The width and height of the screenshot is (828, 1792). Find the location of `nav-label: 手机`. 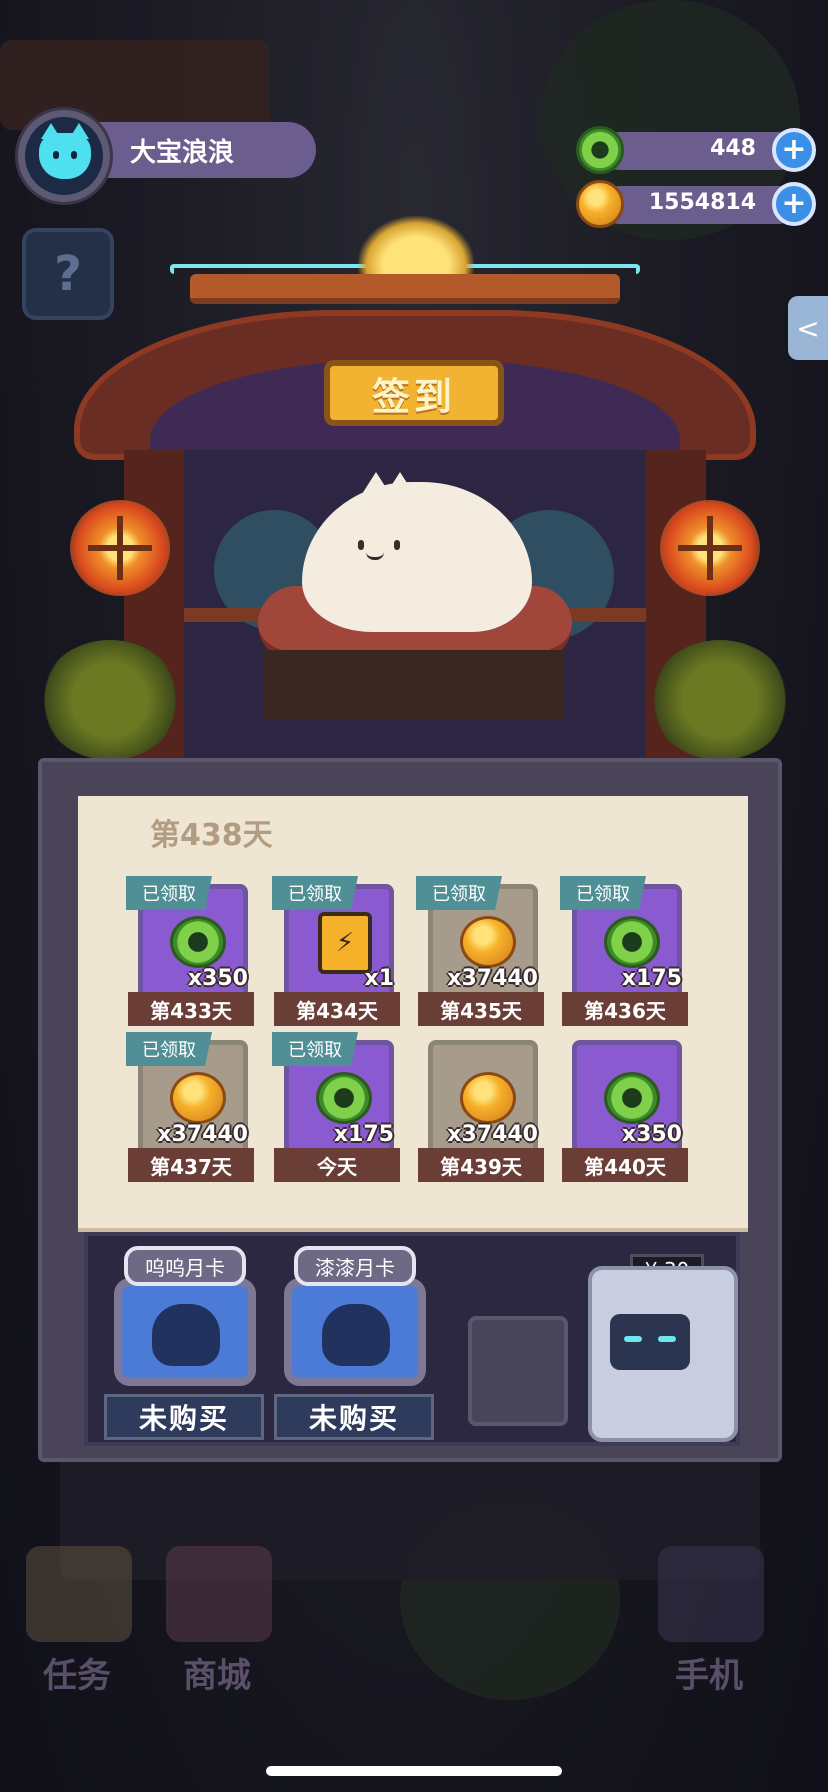

nav-label: 手机 is located at coordinates (709, 1676).